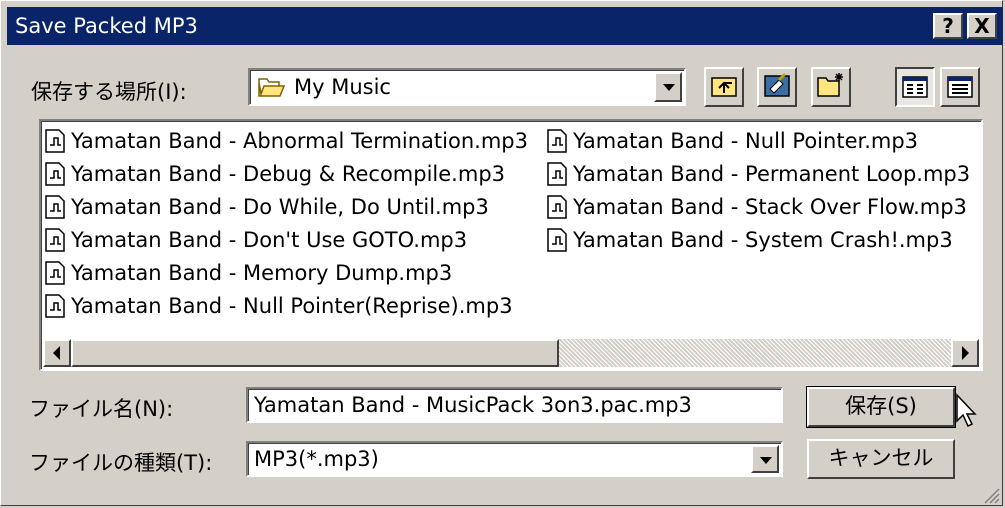  Describe the element at coordinates (101, 409) in the screenshot. I see `filename-label: ファイル名(N):` at that location.